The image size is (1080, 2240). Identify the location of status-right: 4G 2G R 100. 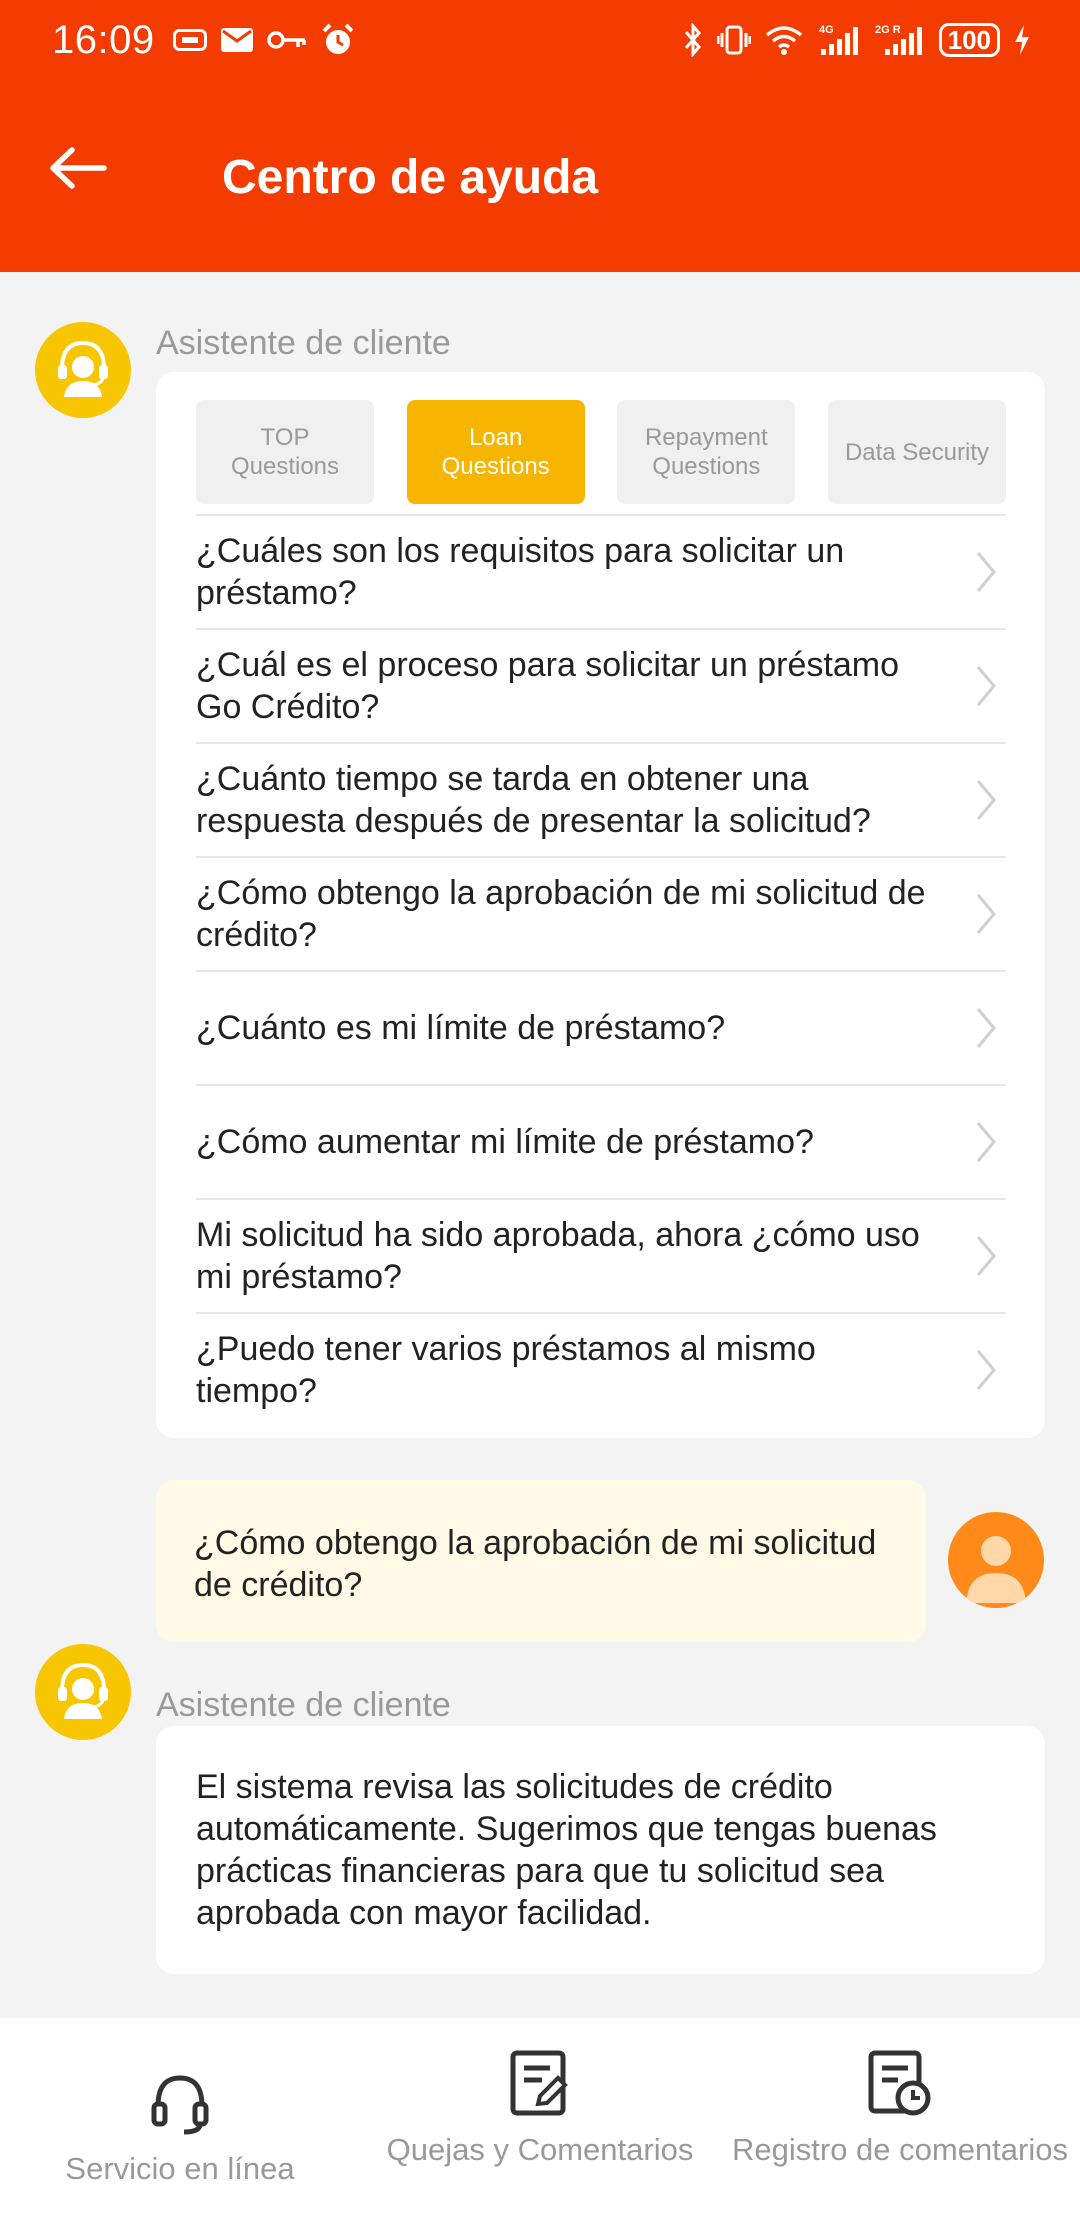
(856, 40).